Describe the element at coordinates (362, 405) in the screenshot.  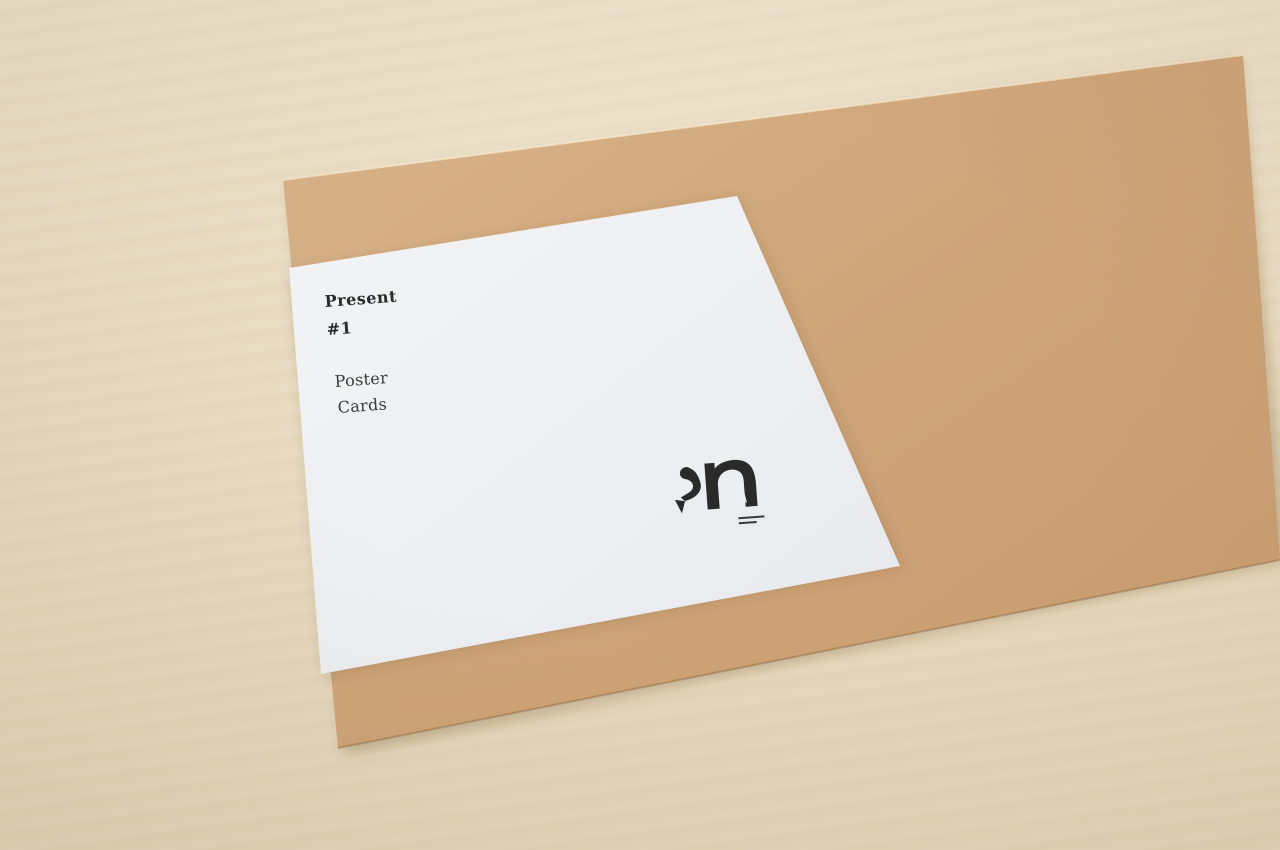
I see `label-subtitle-line-2: Cards` at that location.